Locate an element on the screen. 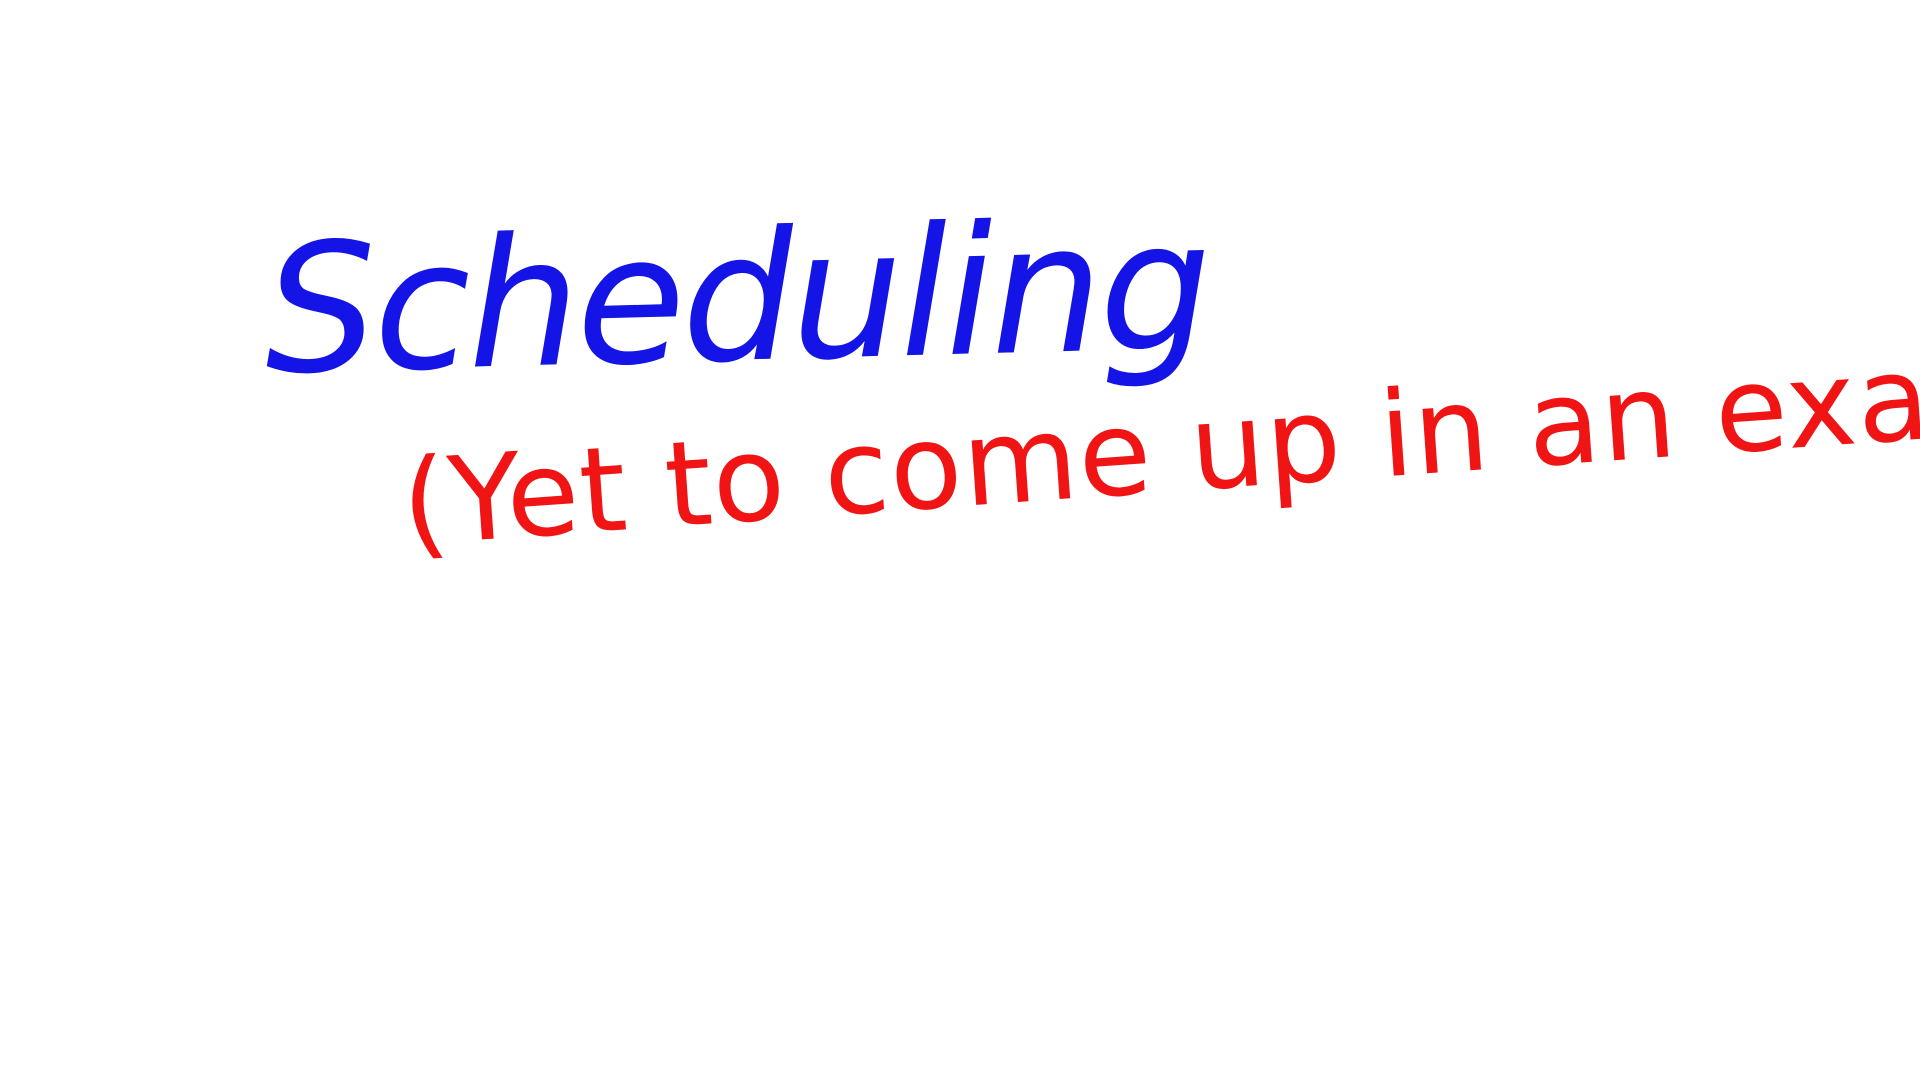 This screenshot has height=1080, width=1920. handwritten-heading: Scheduling is located at coordinates (736, 298).